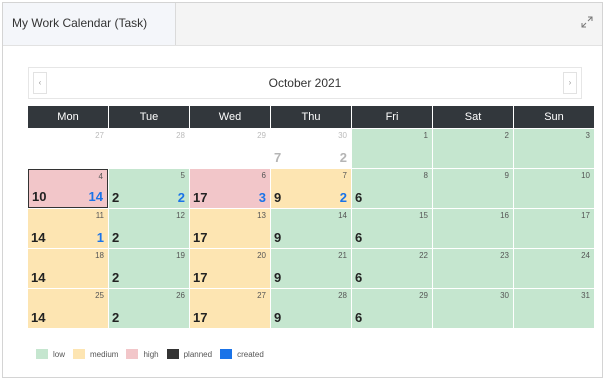 Image resolution: width=607 pixels, height=381 pixels. Describe the element at coordinates (250, 354) in the screenshot. I see `legend-label: created` at that location.